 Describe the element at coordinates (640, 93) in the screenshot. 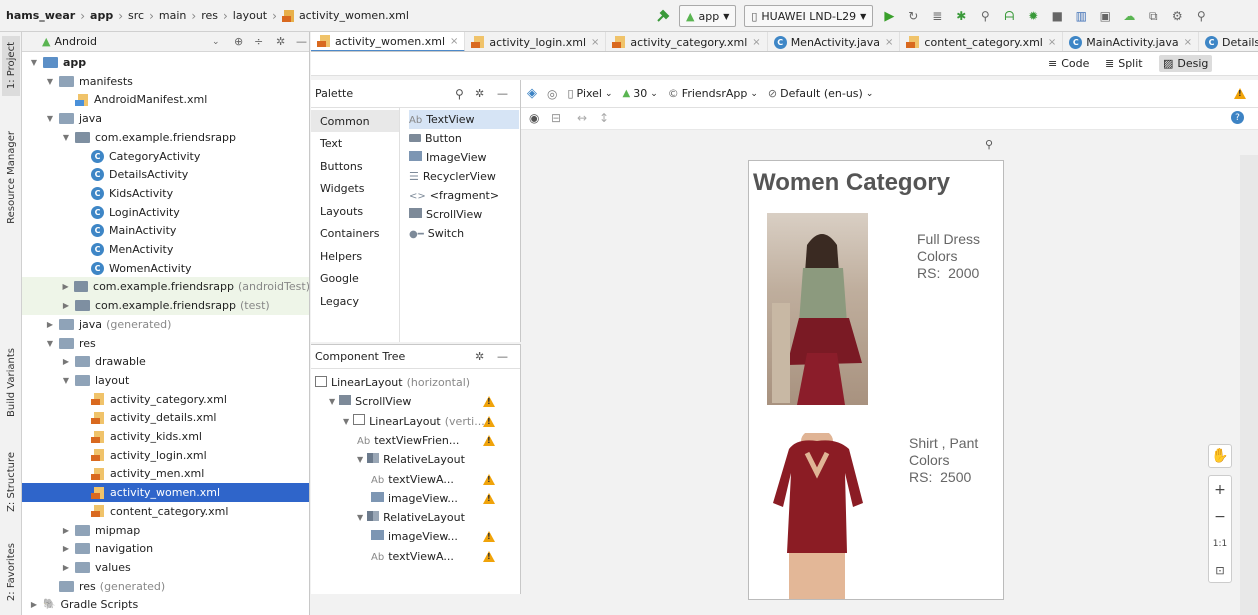

I see `api-select: ▲ 30 ⌄` at that location.